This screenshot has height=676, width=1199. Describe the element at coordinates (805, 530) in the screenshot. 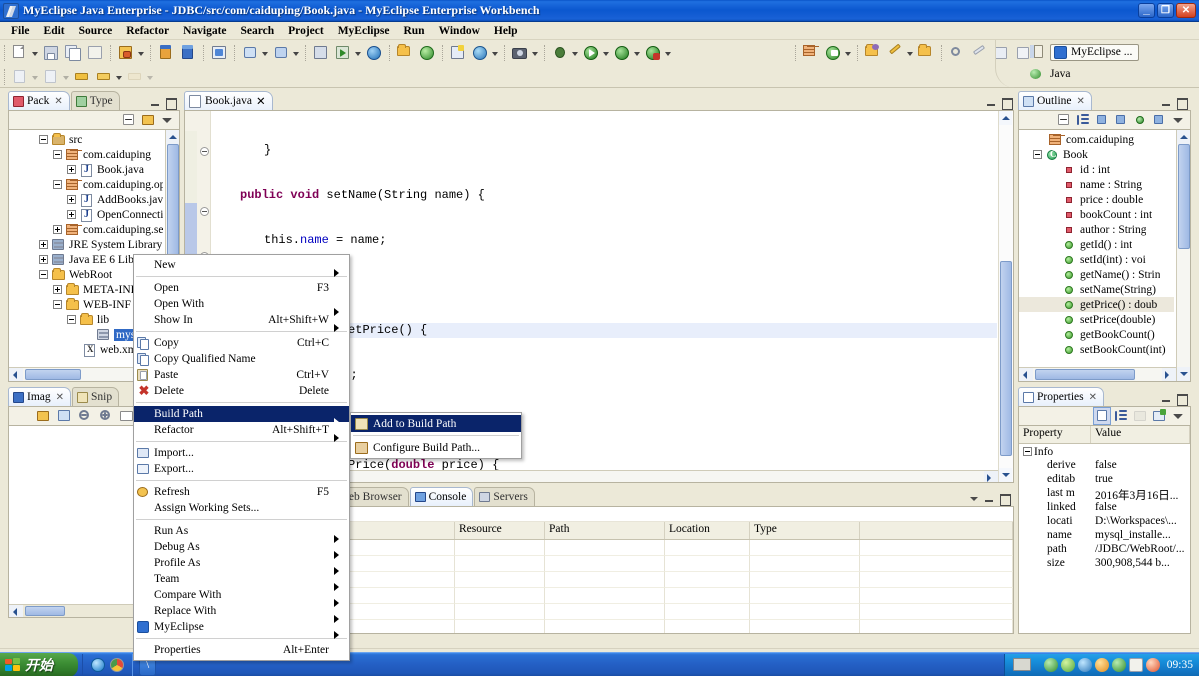

I see `column-header-type: Type` at that location.